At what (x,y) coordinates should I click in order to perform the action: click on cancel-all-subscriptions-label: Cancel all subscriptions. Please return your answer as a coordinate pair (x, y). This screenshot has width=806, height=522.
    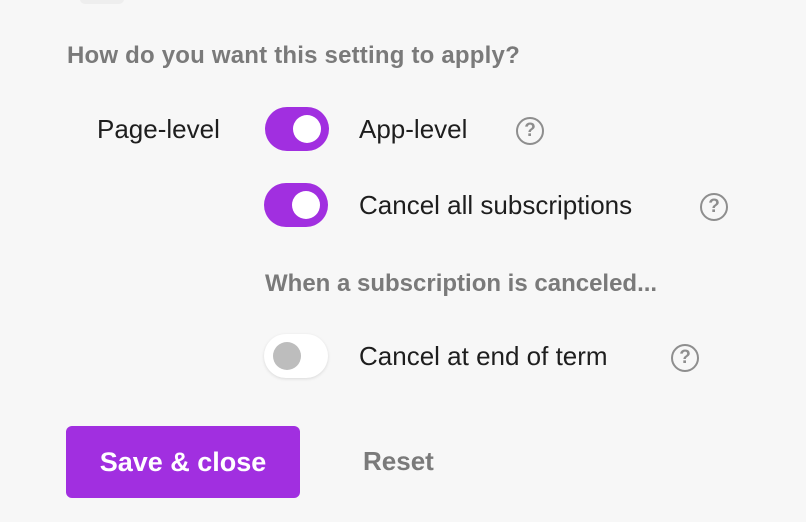
    Looking at the image, I should click on (496, 205).